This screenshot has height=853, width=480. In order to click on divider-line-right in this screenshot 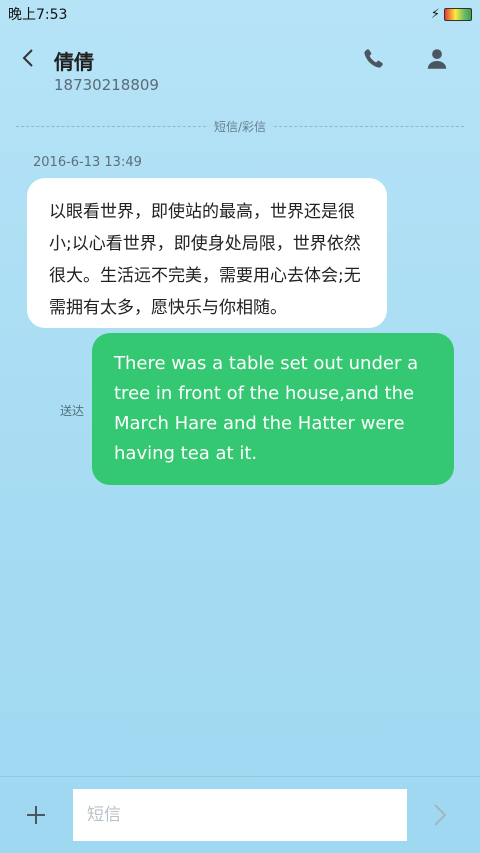, I will do `click(369, 126)`.